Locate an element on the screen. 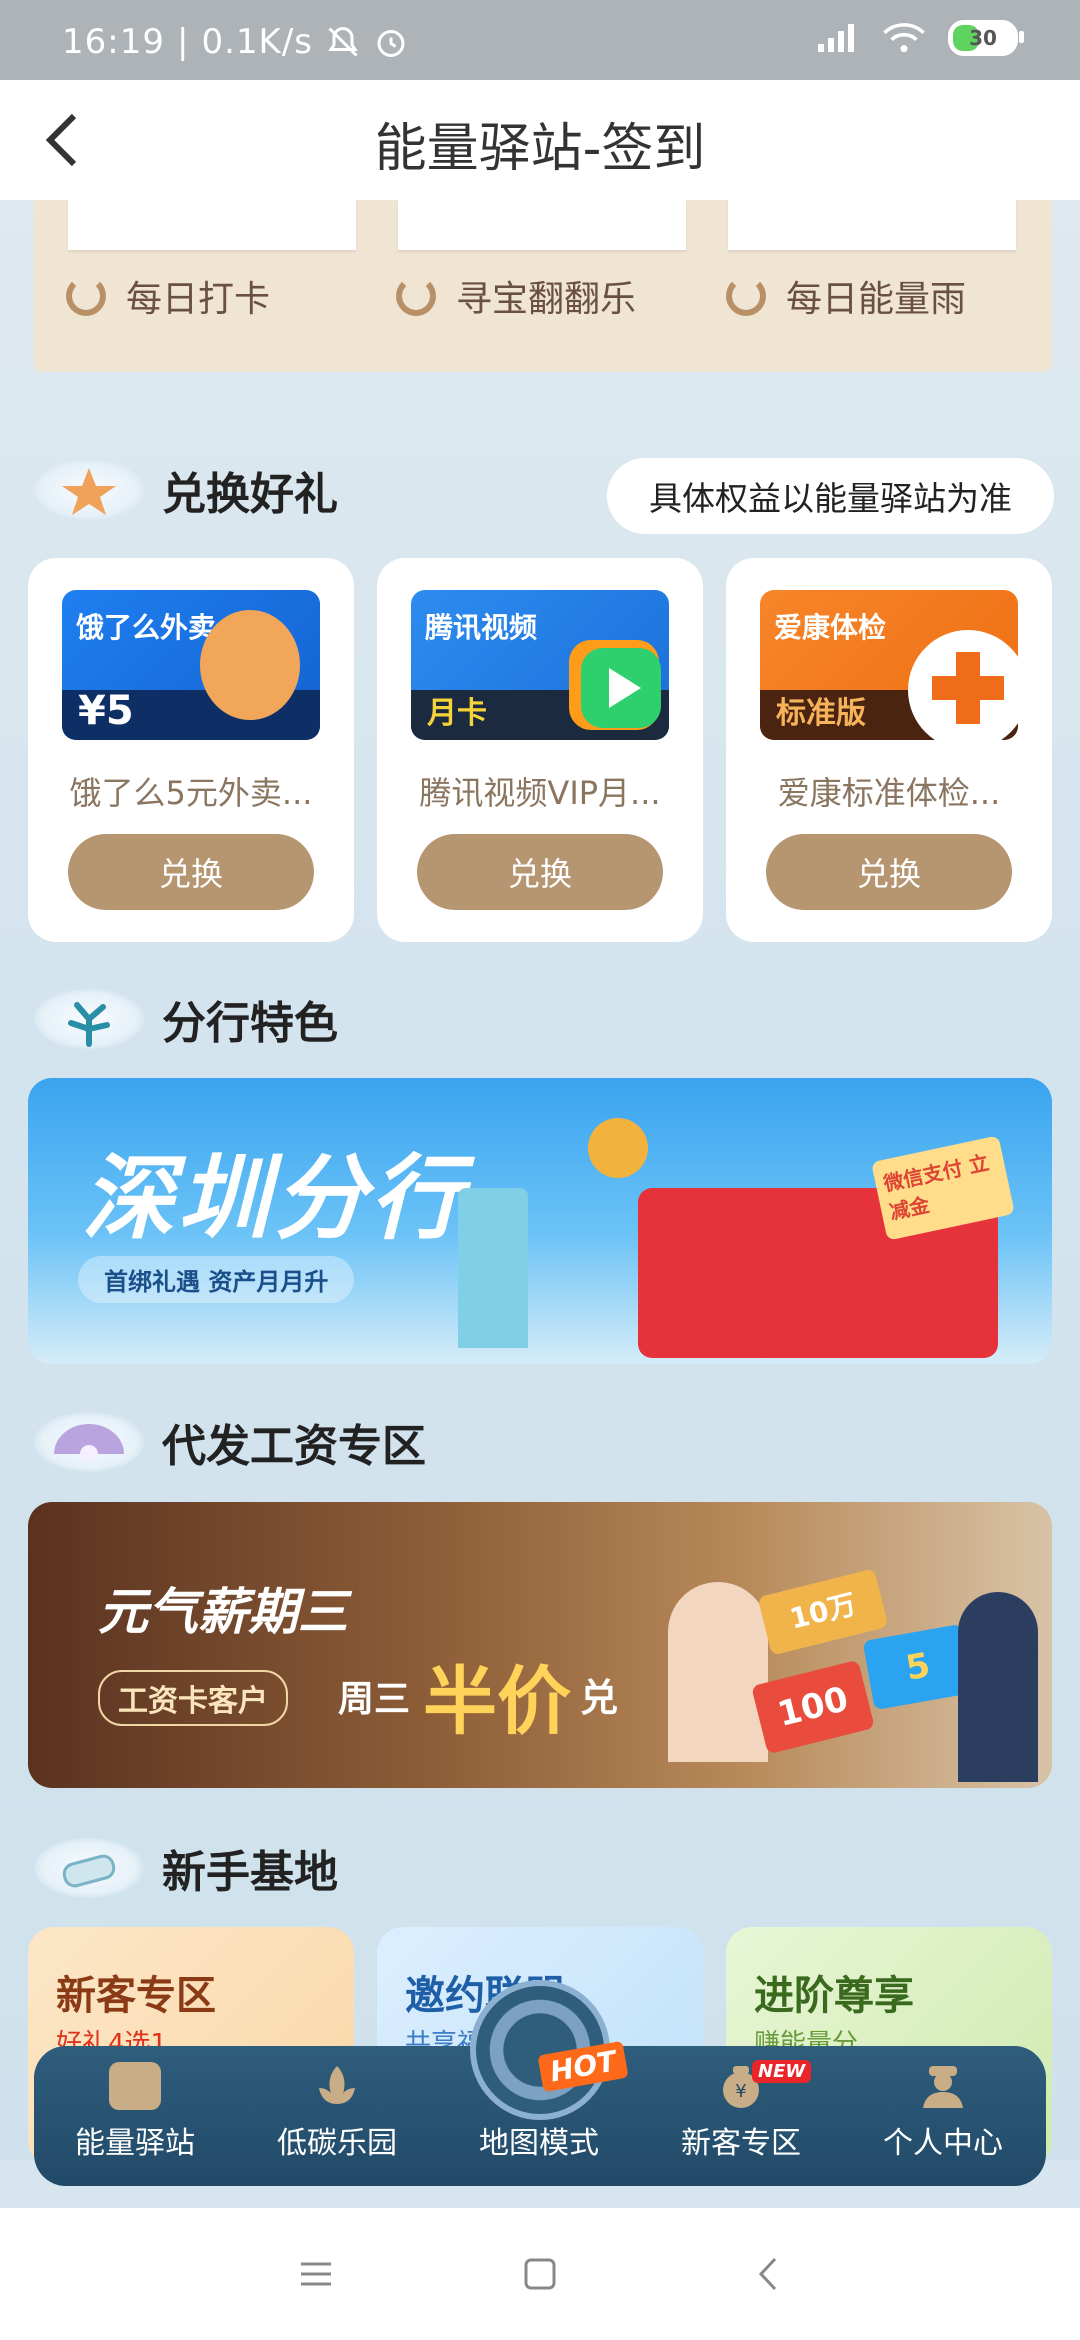  salary-card-tag: 工资卡客户 is located at coordinates (193, 1698).